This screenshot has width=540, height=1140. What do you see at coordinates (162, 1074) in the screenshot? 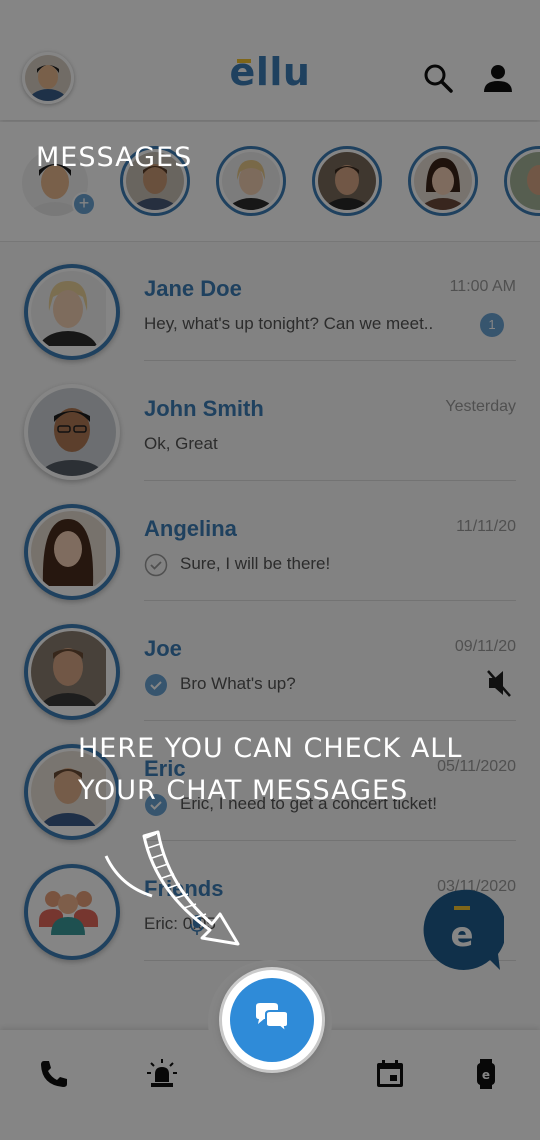
I see `alarm-light-icon` at bounding box center [162, 1074].